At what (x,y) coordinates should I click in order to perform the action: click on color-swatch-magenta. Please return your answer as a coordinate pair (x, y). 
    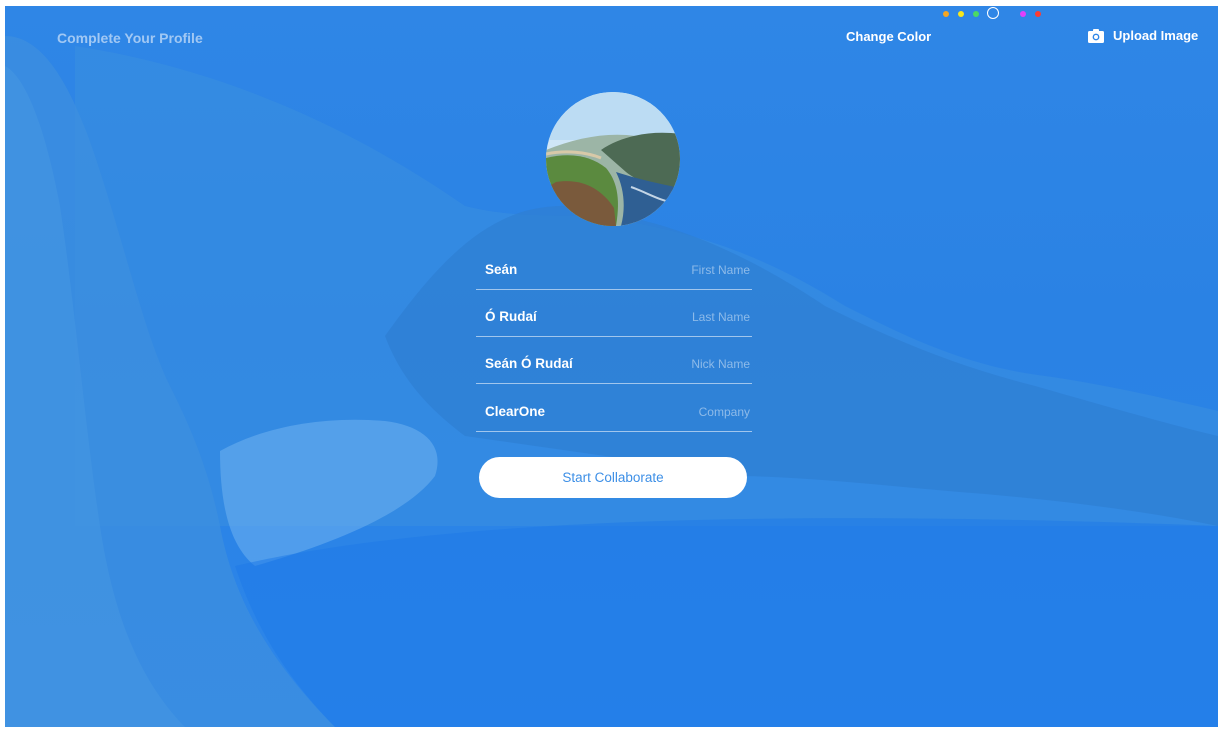
    Looking at the image, I should click on (1023, 14).